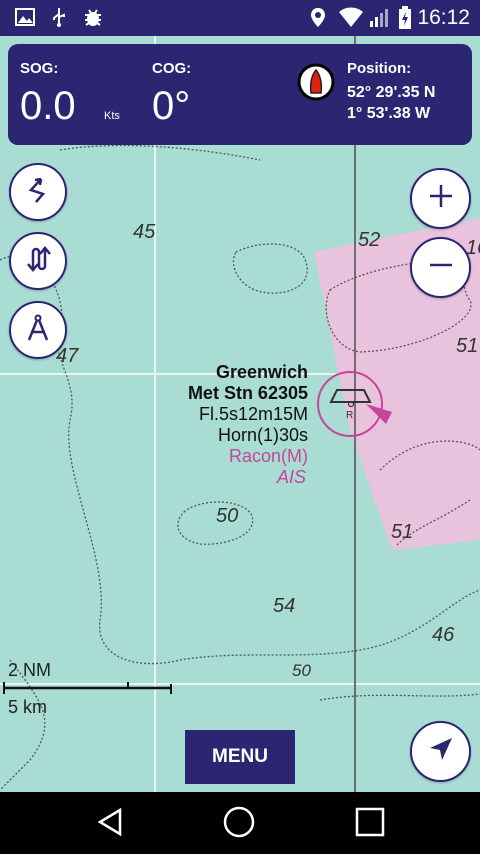 Image resolution: width=480 pixels, height=854 pixels. Describe the element at coordinates (284, 606) in the screenshot. I see `depth-label: 54` at that location.